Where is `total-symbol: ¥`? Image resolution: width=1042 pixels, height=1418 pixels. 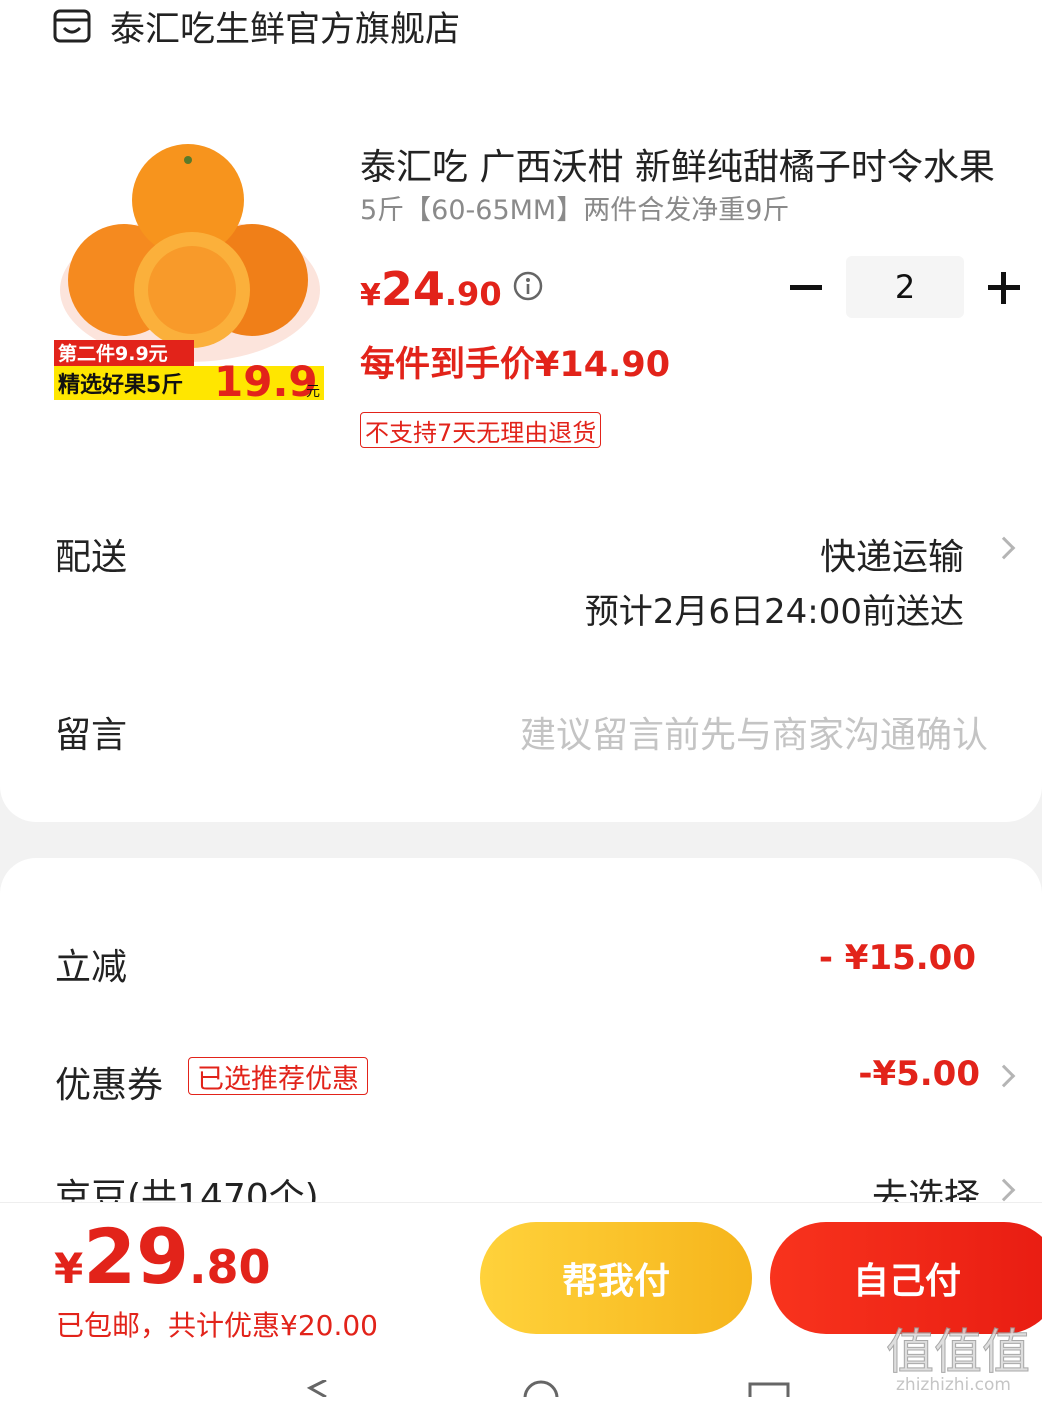 total-symbol: ¥ is located at coordinates (69, 1268).